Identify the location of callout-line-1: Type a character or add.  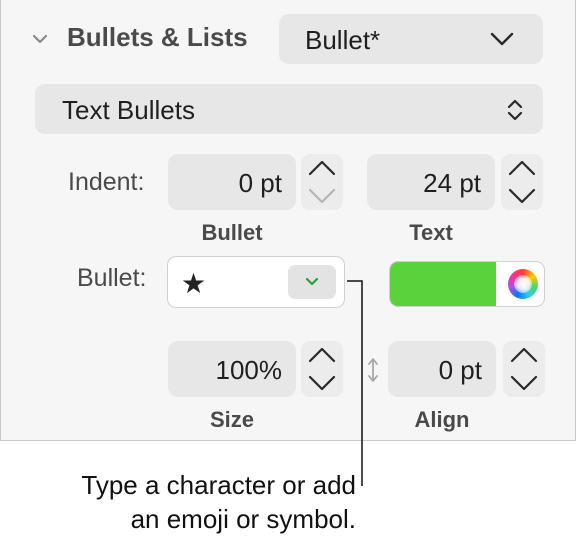
(218, 485).